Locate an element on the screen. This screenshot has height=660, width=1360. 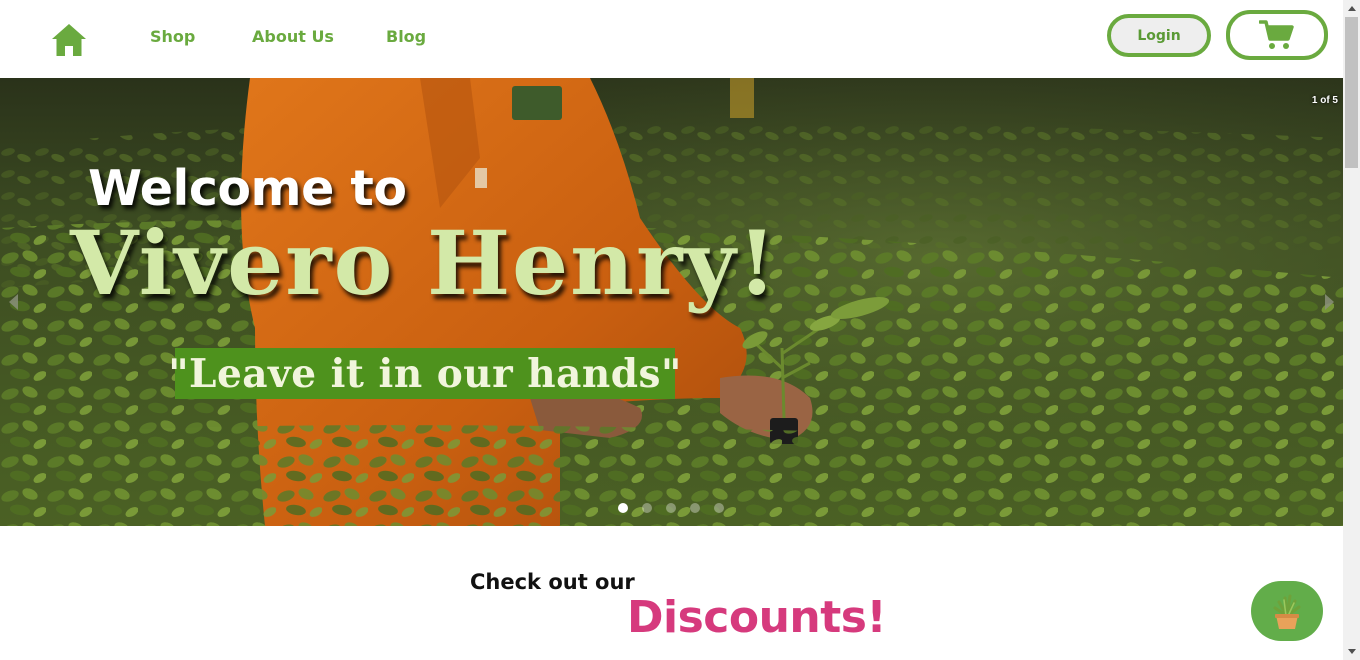
carousel-next-button is located at coordinates (1329, 302).